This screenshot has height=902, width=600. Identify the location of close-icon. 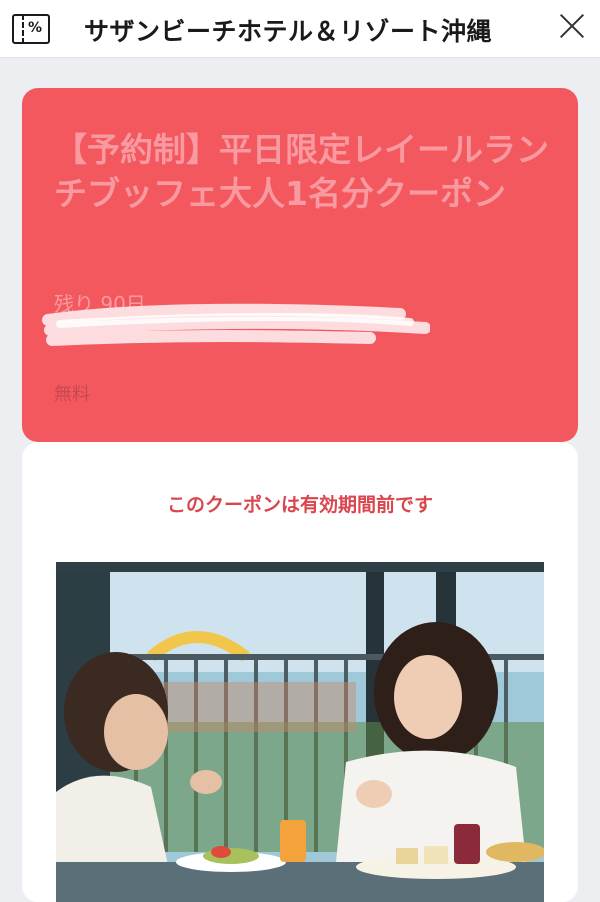
(572, 26).